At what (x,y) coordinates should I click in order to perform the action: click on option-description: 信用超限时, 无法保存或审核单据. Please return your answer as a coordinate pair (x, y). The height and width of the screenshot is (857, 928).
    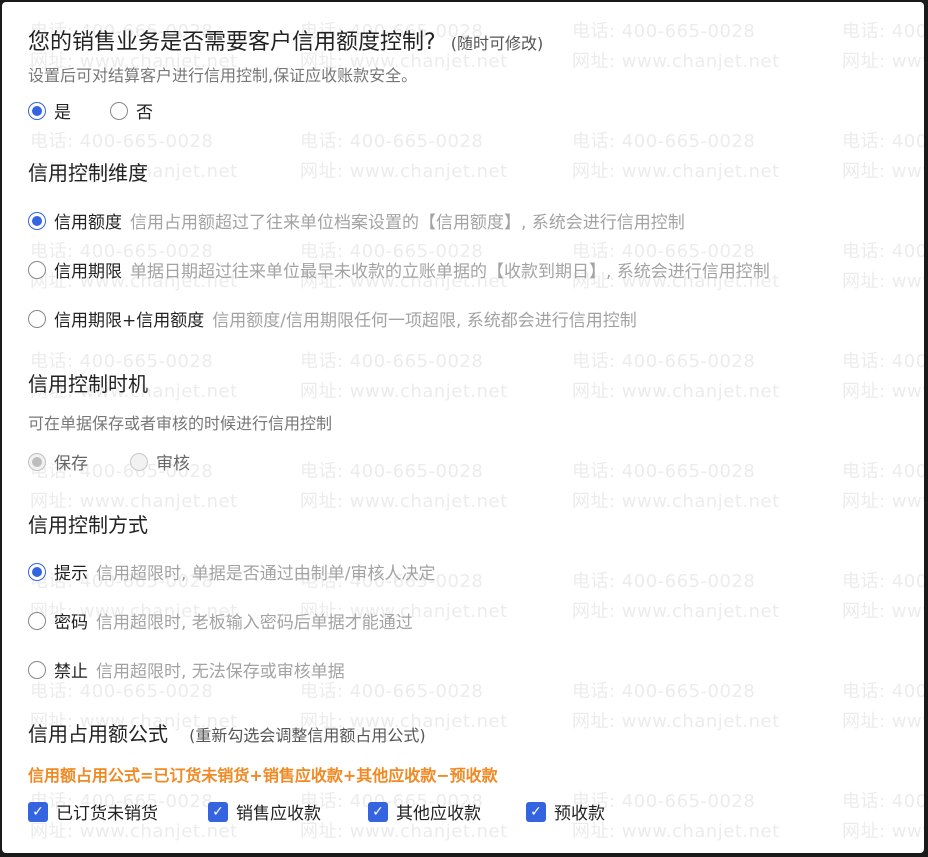
    Looking at the image, I should click on (220, 672).